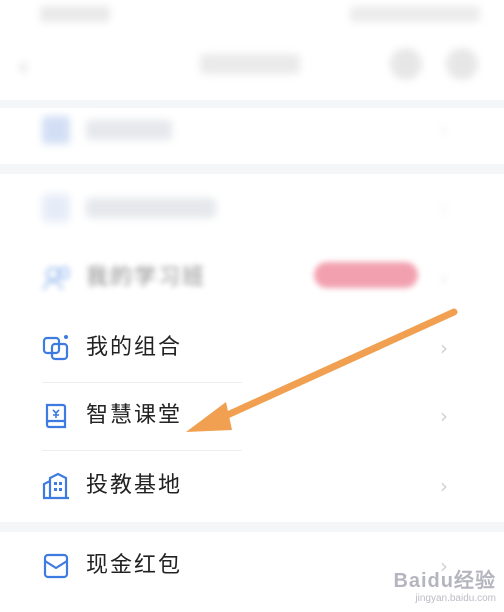 The width and height of the screenshot is (504, 612). I want to click on watermark: Baidu经验 jingyan.baidu.com, so click(444, 584).